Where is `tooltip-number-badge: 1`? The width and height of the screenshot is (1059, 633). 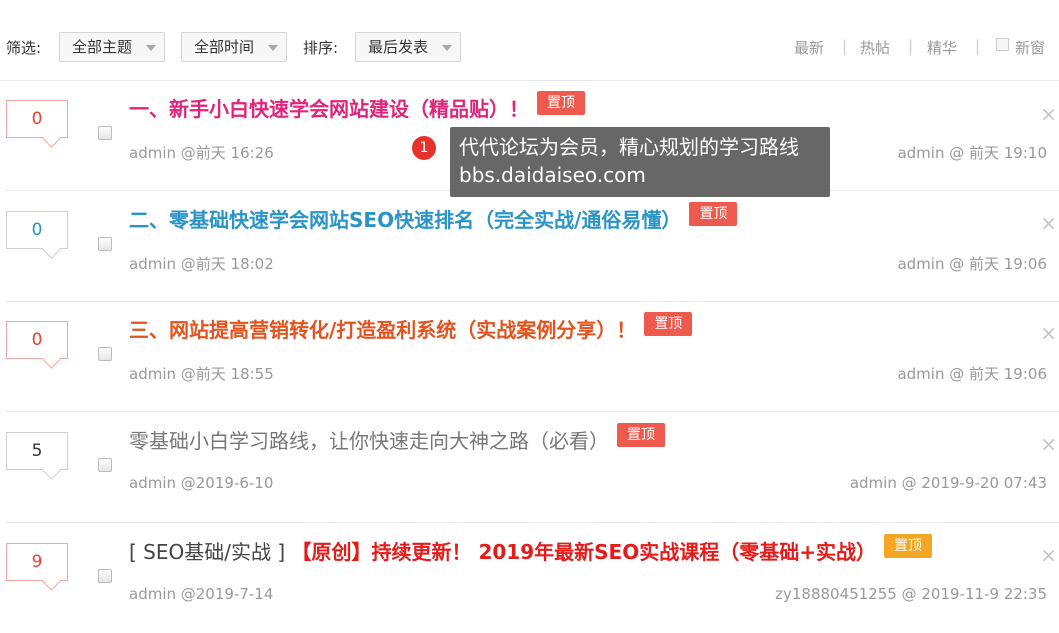 tooltip-number-badge: 1 is located at coordinates (424, 148).